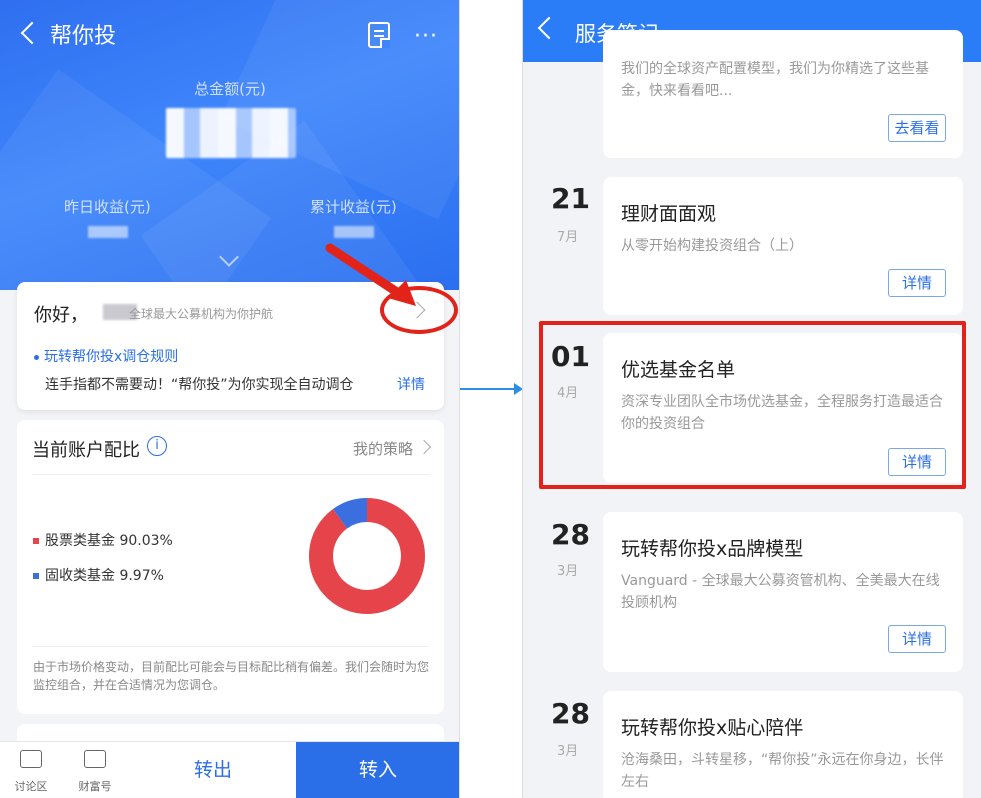  Describe the element at coordinates (712, 728) in the screenshot. I see `note-title: 玩转帮你投x贴心陪伴` at that location.